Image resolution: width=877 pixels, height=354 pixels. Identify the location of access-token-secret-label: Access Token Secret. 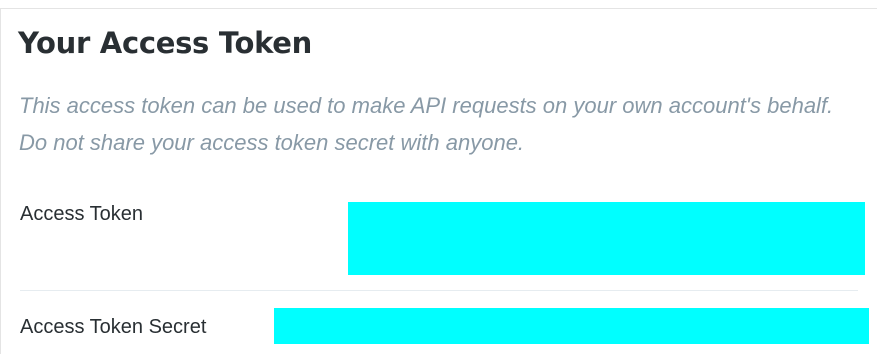
(113, 327).